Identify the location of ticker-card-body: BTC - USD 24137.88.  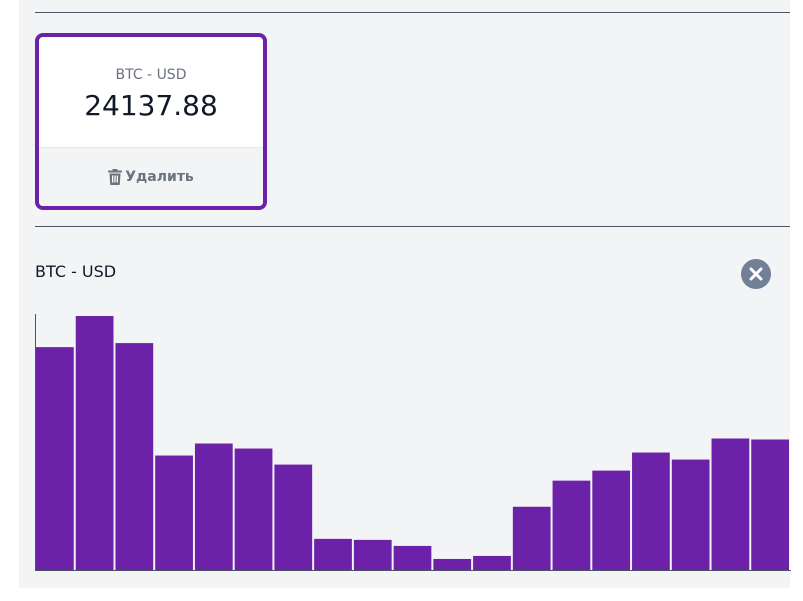
(151, 93).